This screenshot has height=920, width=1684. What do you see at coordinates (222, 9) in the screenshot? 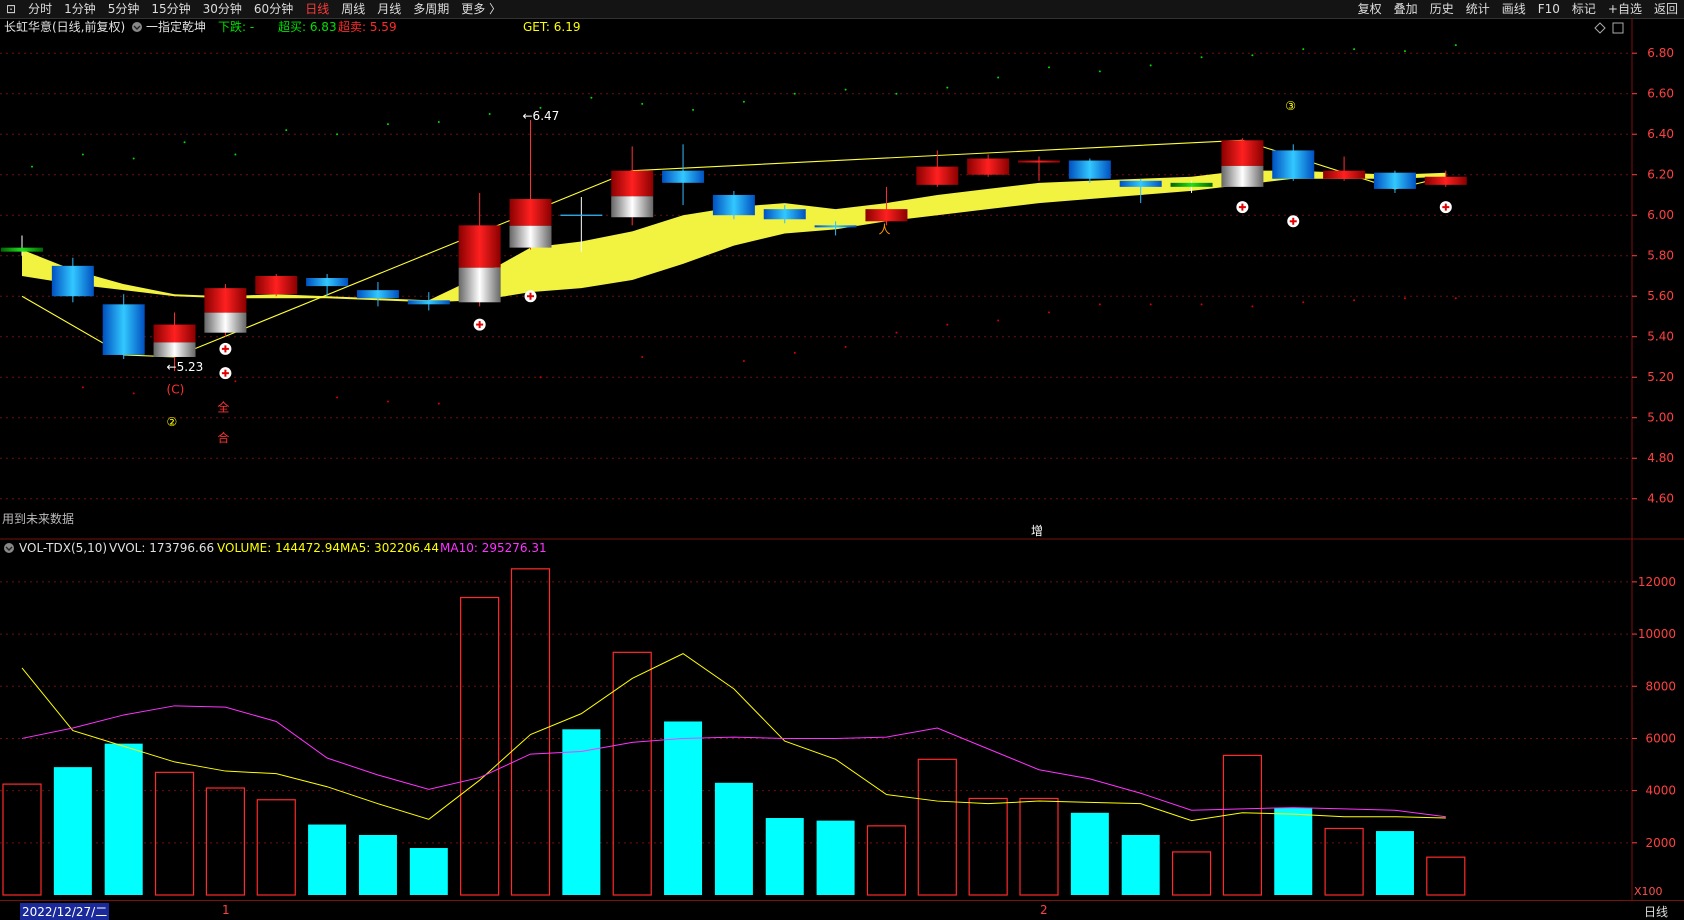
I see `period-tab-4: 30分钟` at bounding box center [222, 9].